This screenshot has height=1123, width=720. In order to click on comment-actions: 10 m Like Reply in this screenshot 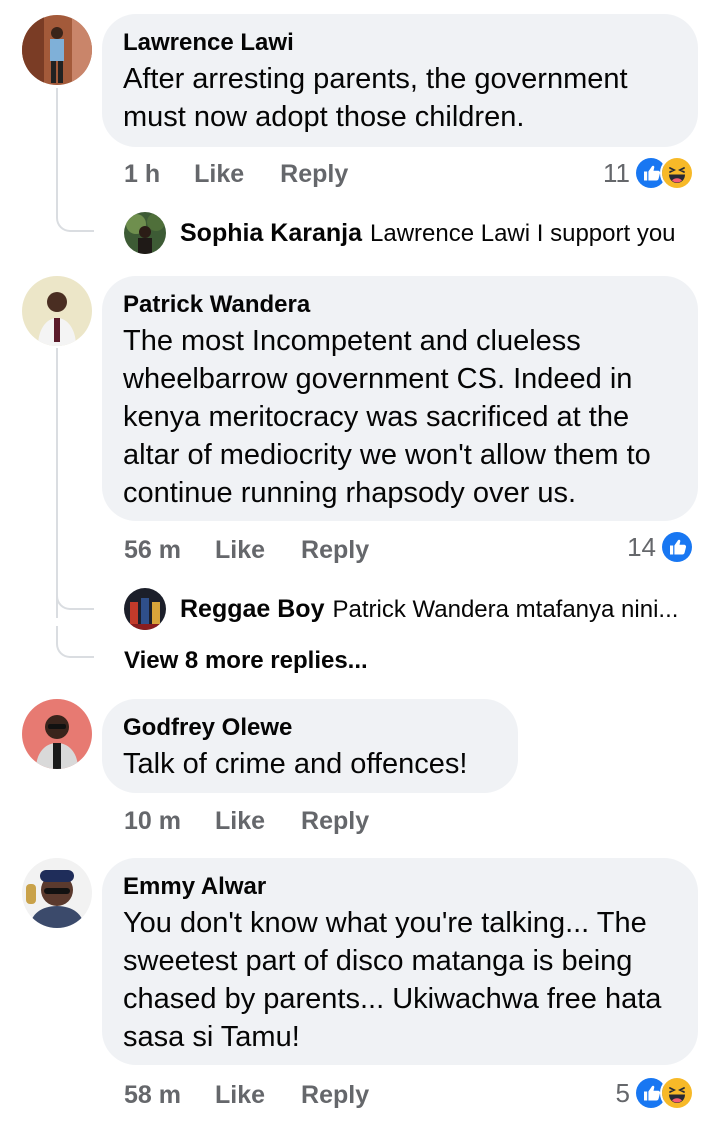, I will do `click(246, 821)`.